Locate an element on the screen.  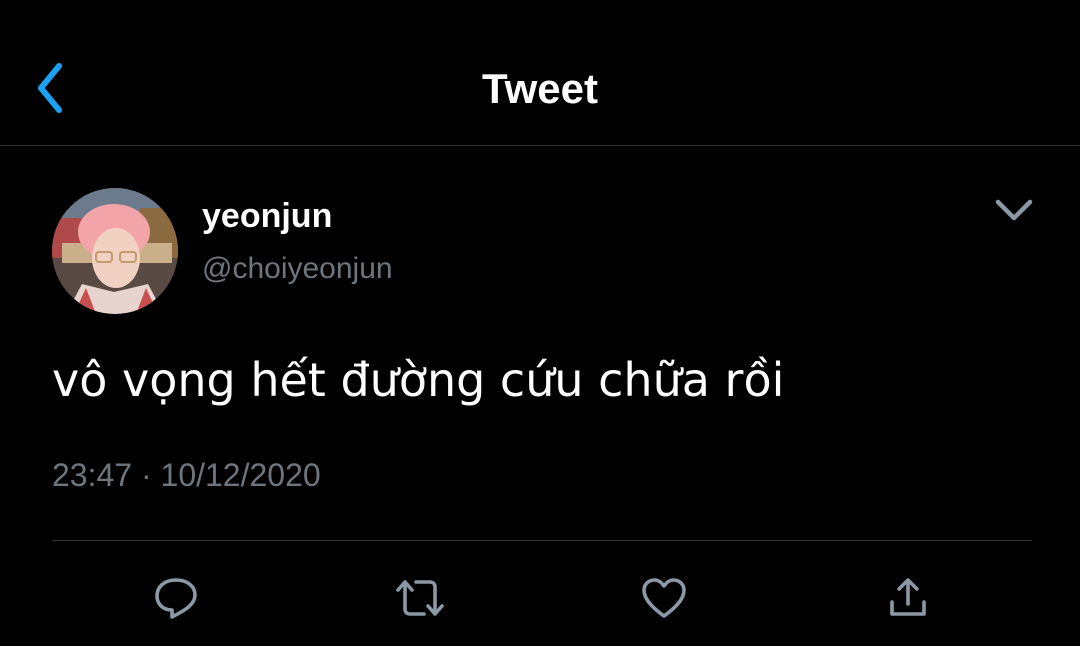
reply-button is located at coordinates (176, 598).